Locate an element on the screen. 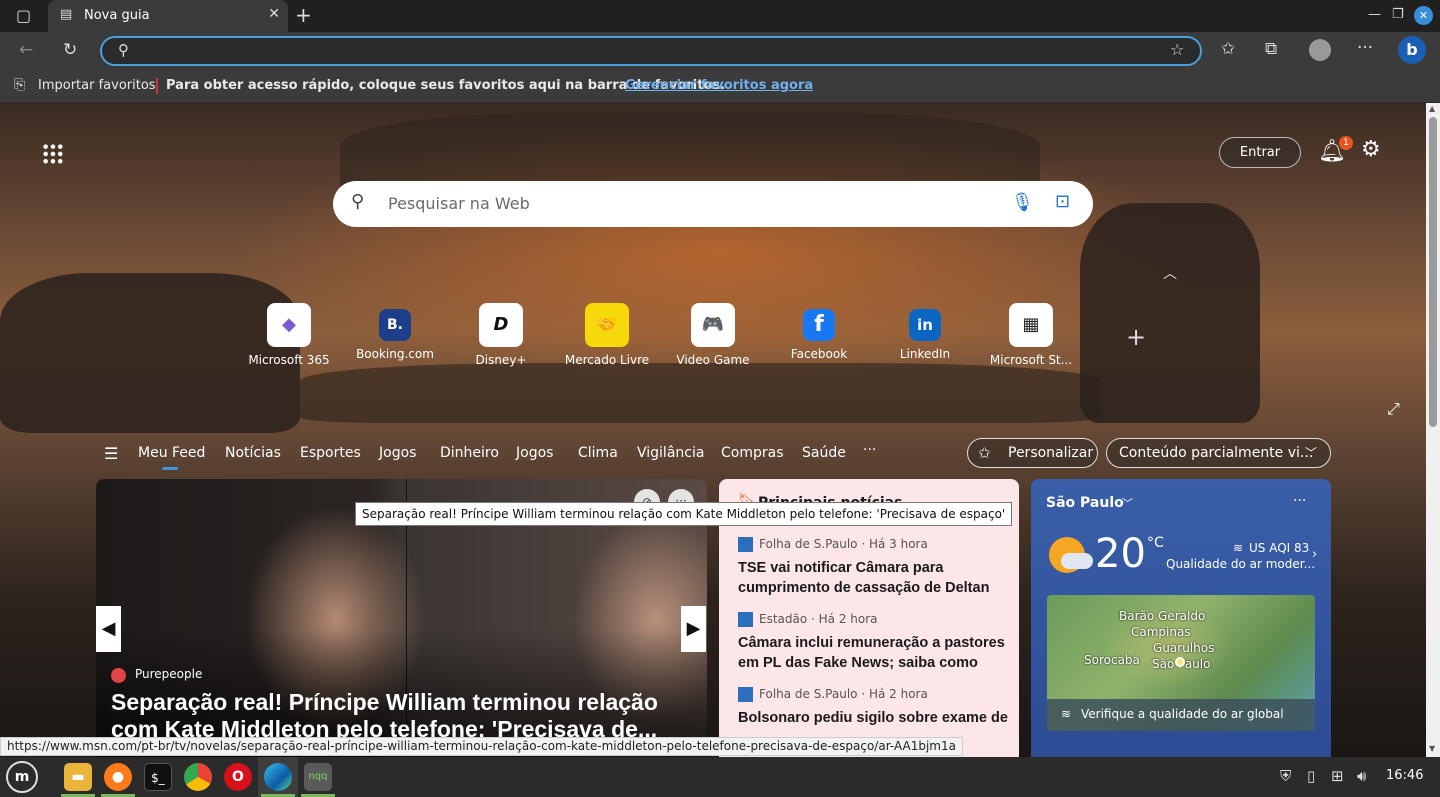  tab-saude: Saúde is located at coordinates (824, 453).